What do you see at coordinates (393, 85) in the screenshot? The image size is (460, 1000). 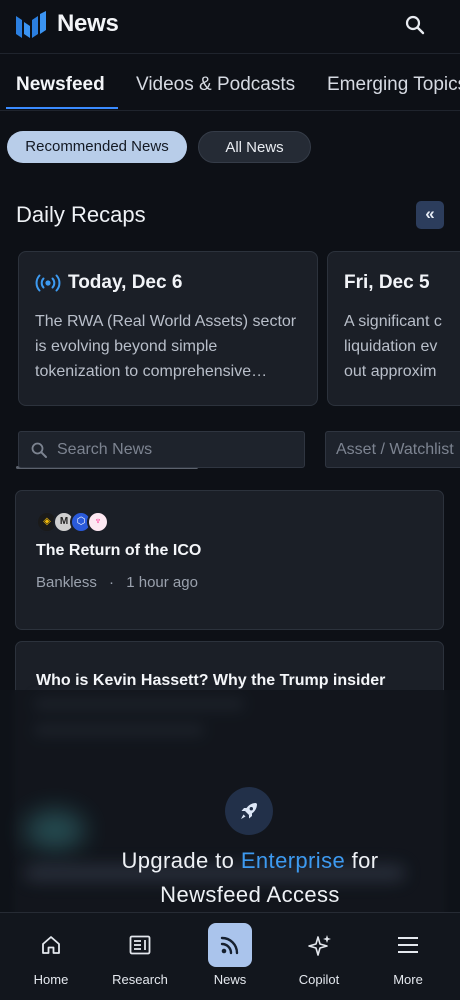 I see `tab-emerging-topics: Emerging Topics` at bounding box center [393, 85].